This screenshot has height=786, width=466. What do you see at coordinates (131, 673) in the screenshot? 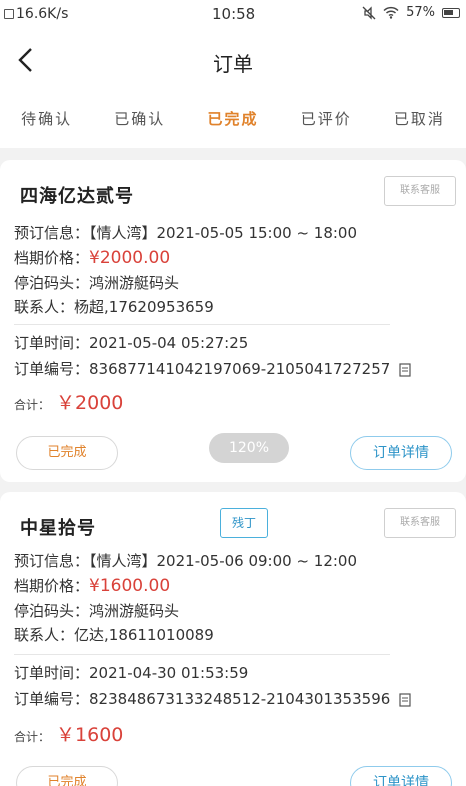
I see `order-time: 订单时间：2021-04-30 01:53:59` at bounding box center [131, 673].